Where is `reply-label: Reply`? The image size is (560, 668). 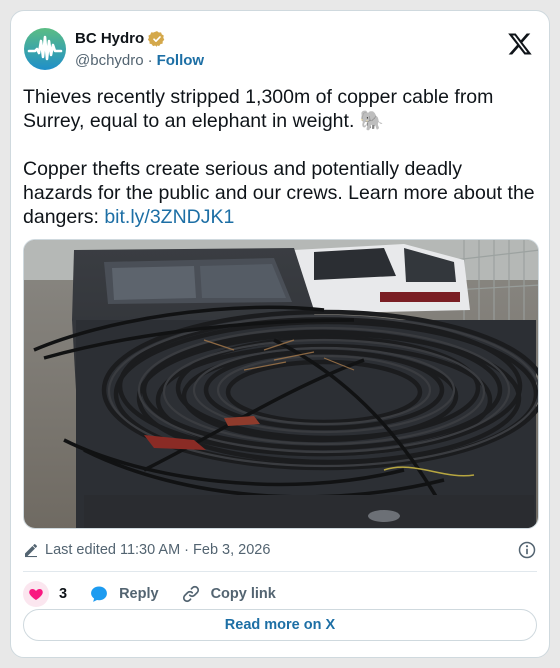
reply-label: Reply is located at coordinates (139, 594).